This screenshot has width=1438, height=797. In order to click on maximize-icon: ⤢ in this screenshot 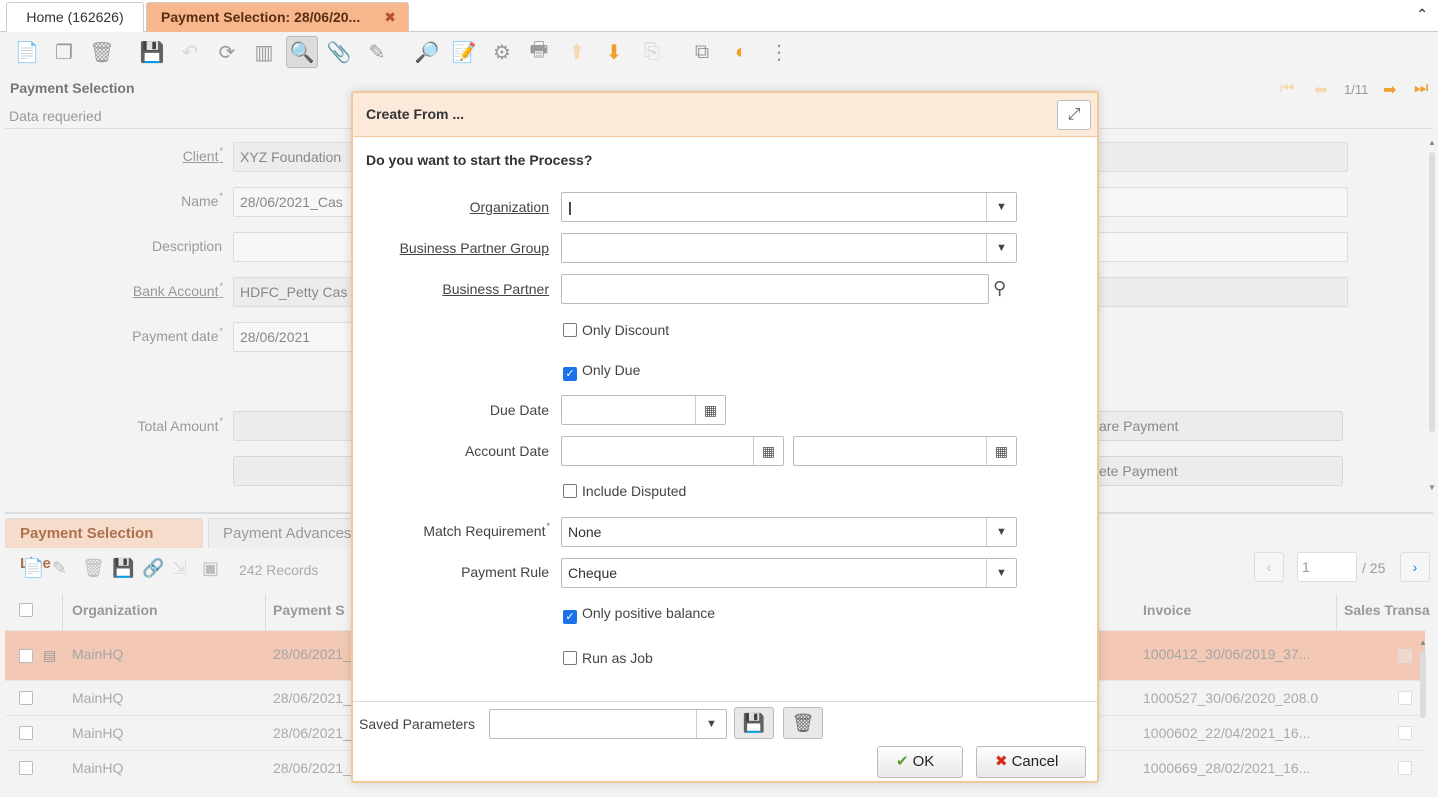, I will do `click(1074, 115)`.